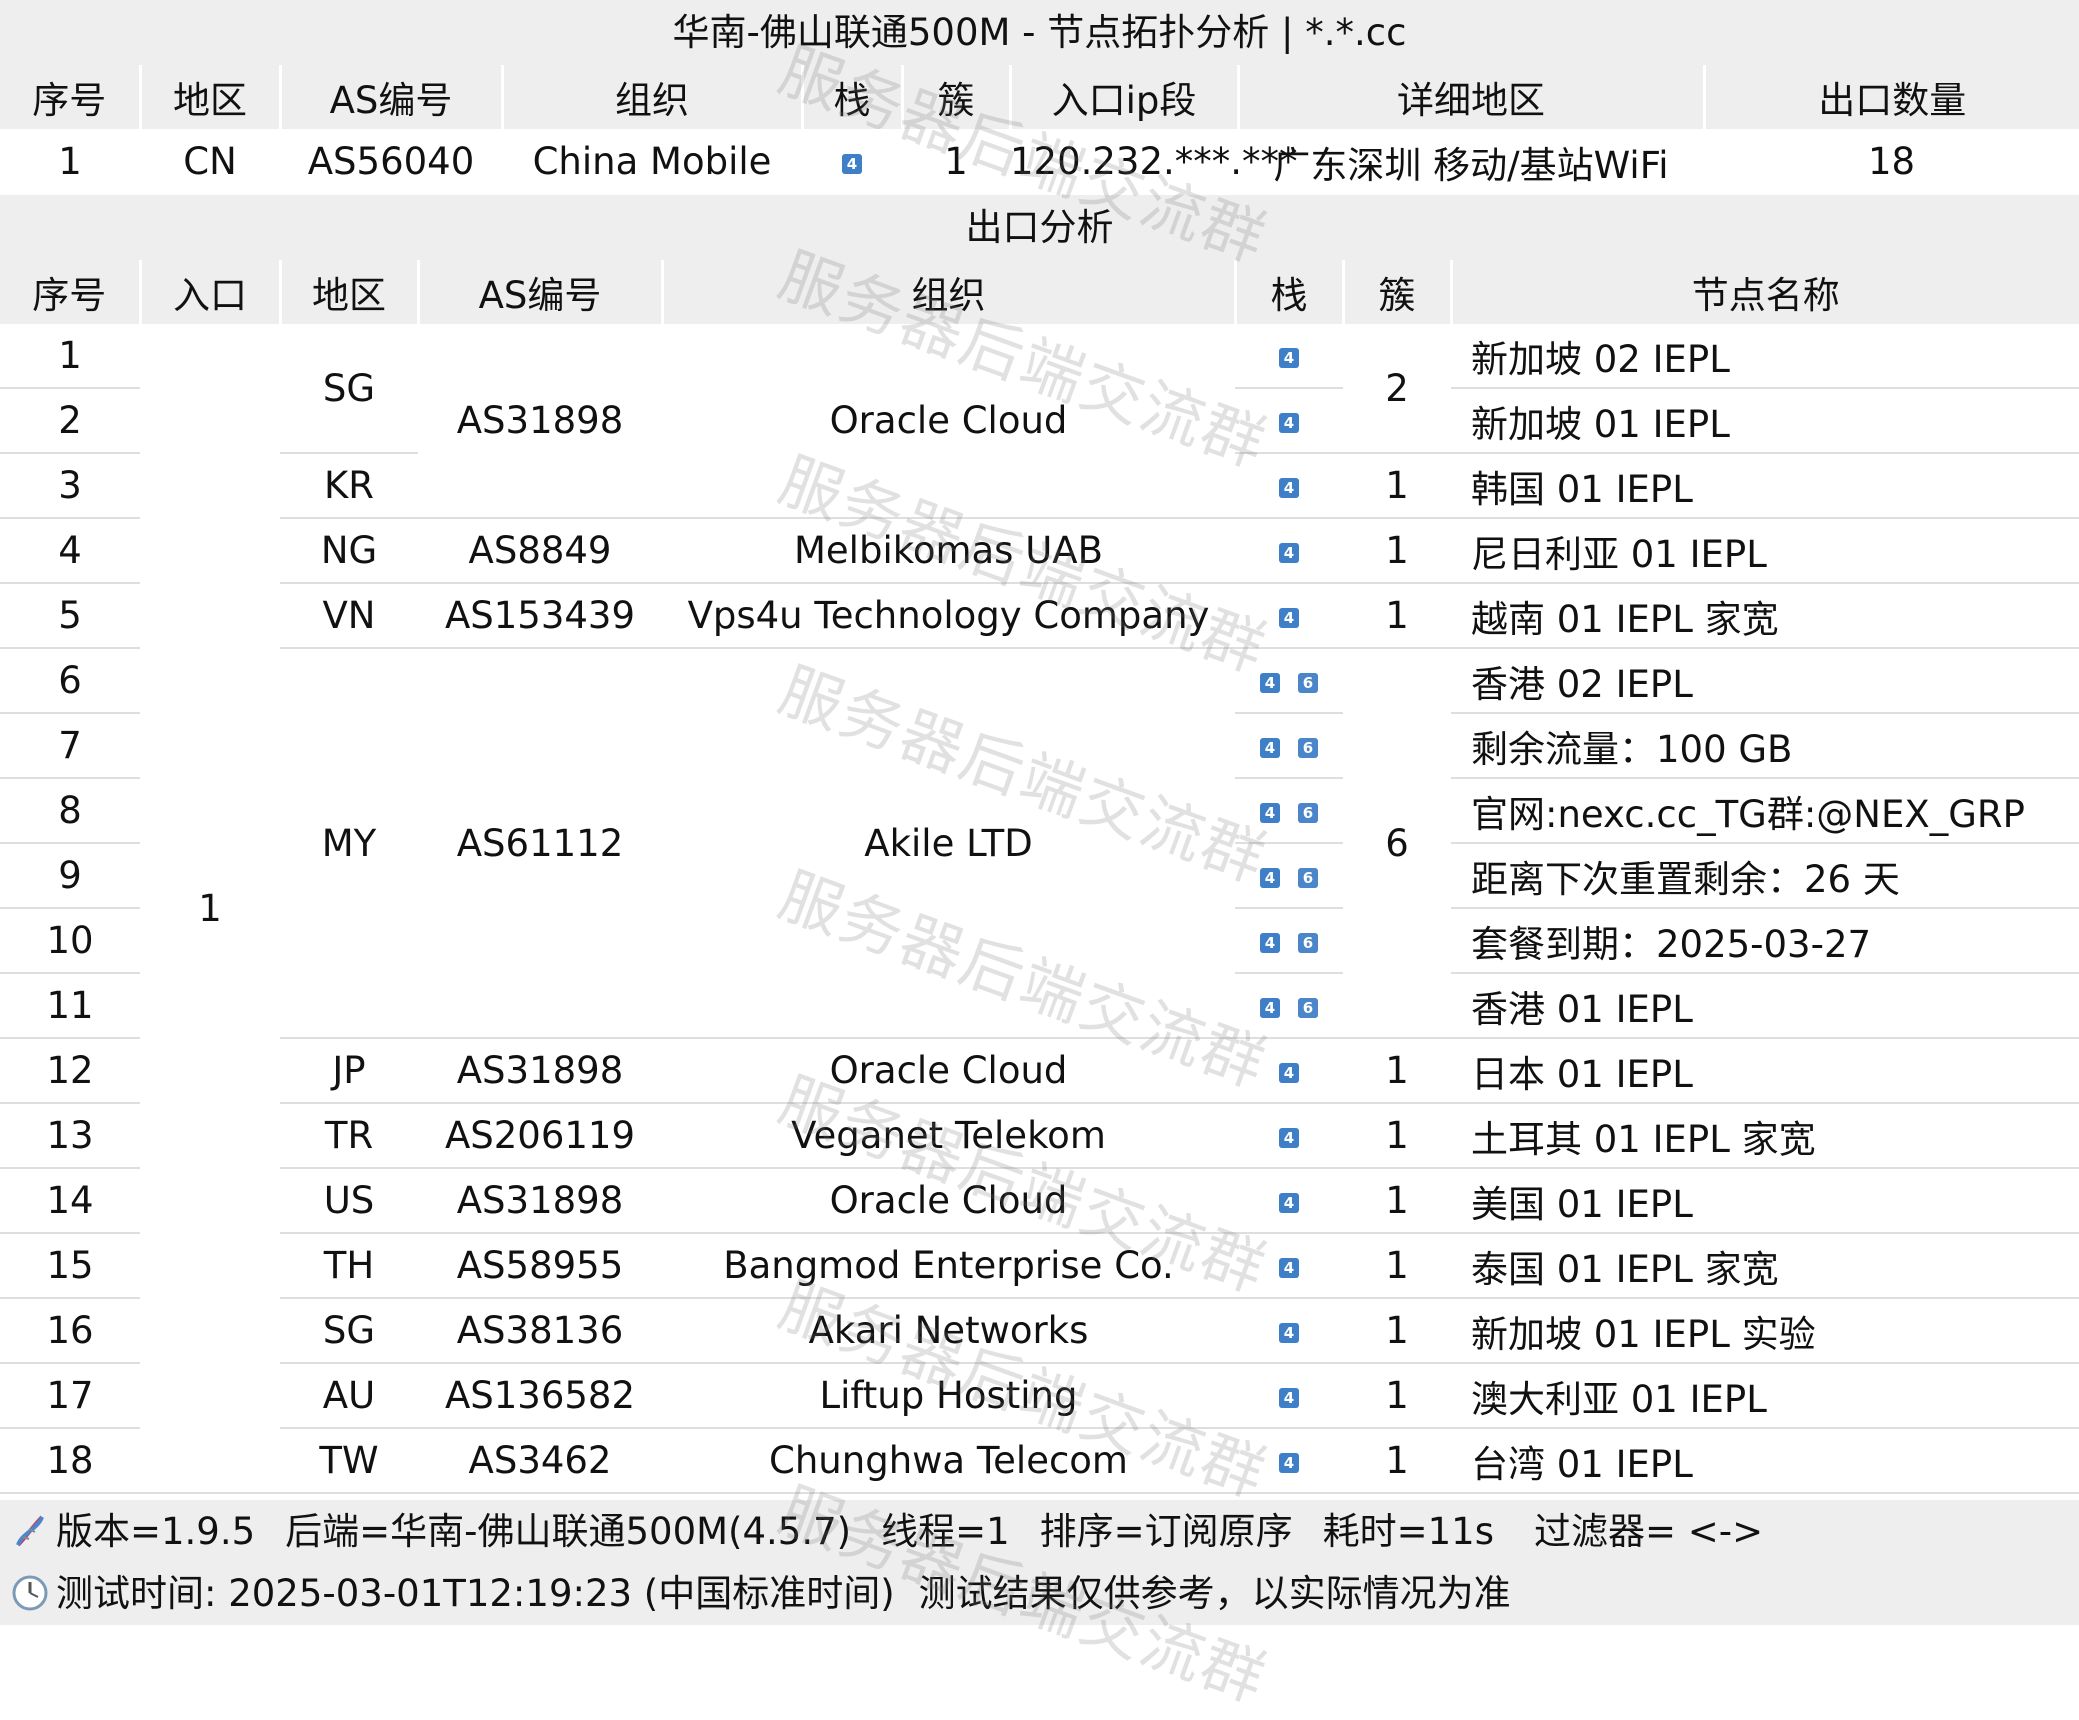  What do you see at coordinates (853, 97) in the screenshot?
I see `col-header-stack: 栈` at bounding box center [853, 97].